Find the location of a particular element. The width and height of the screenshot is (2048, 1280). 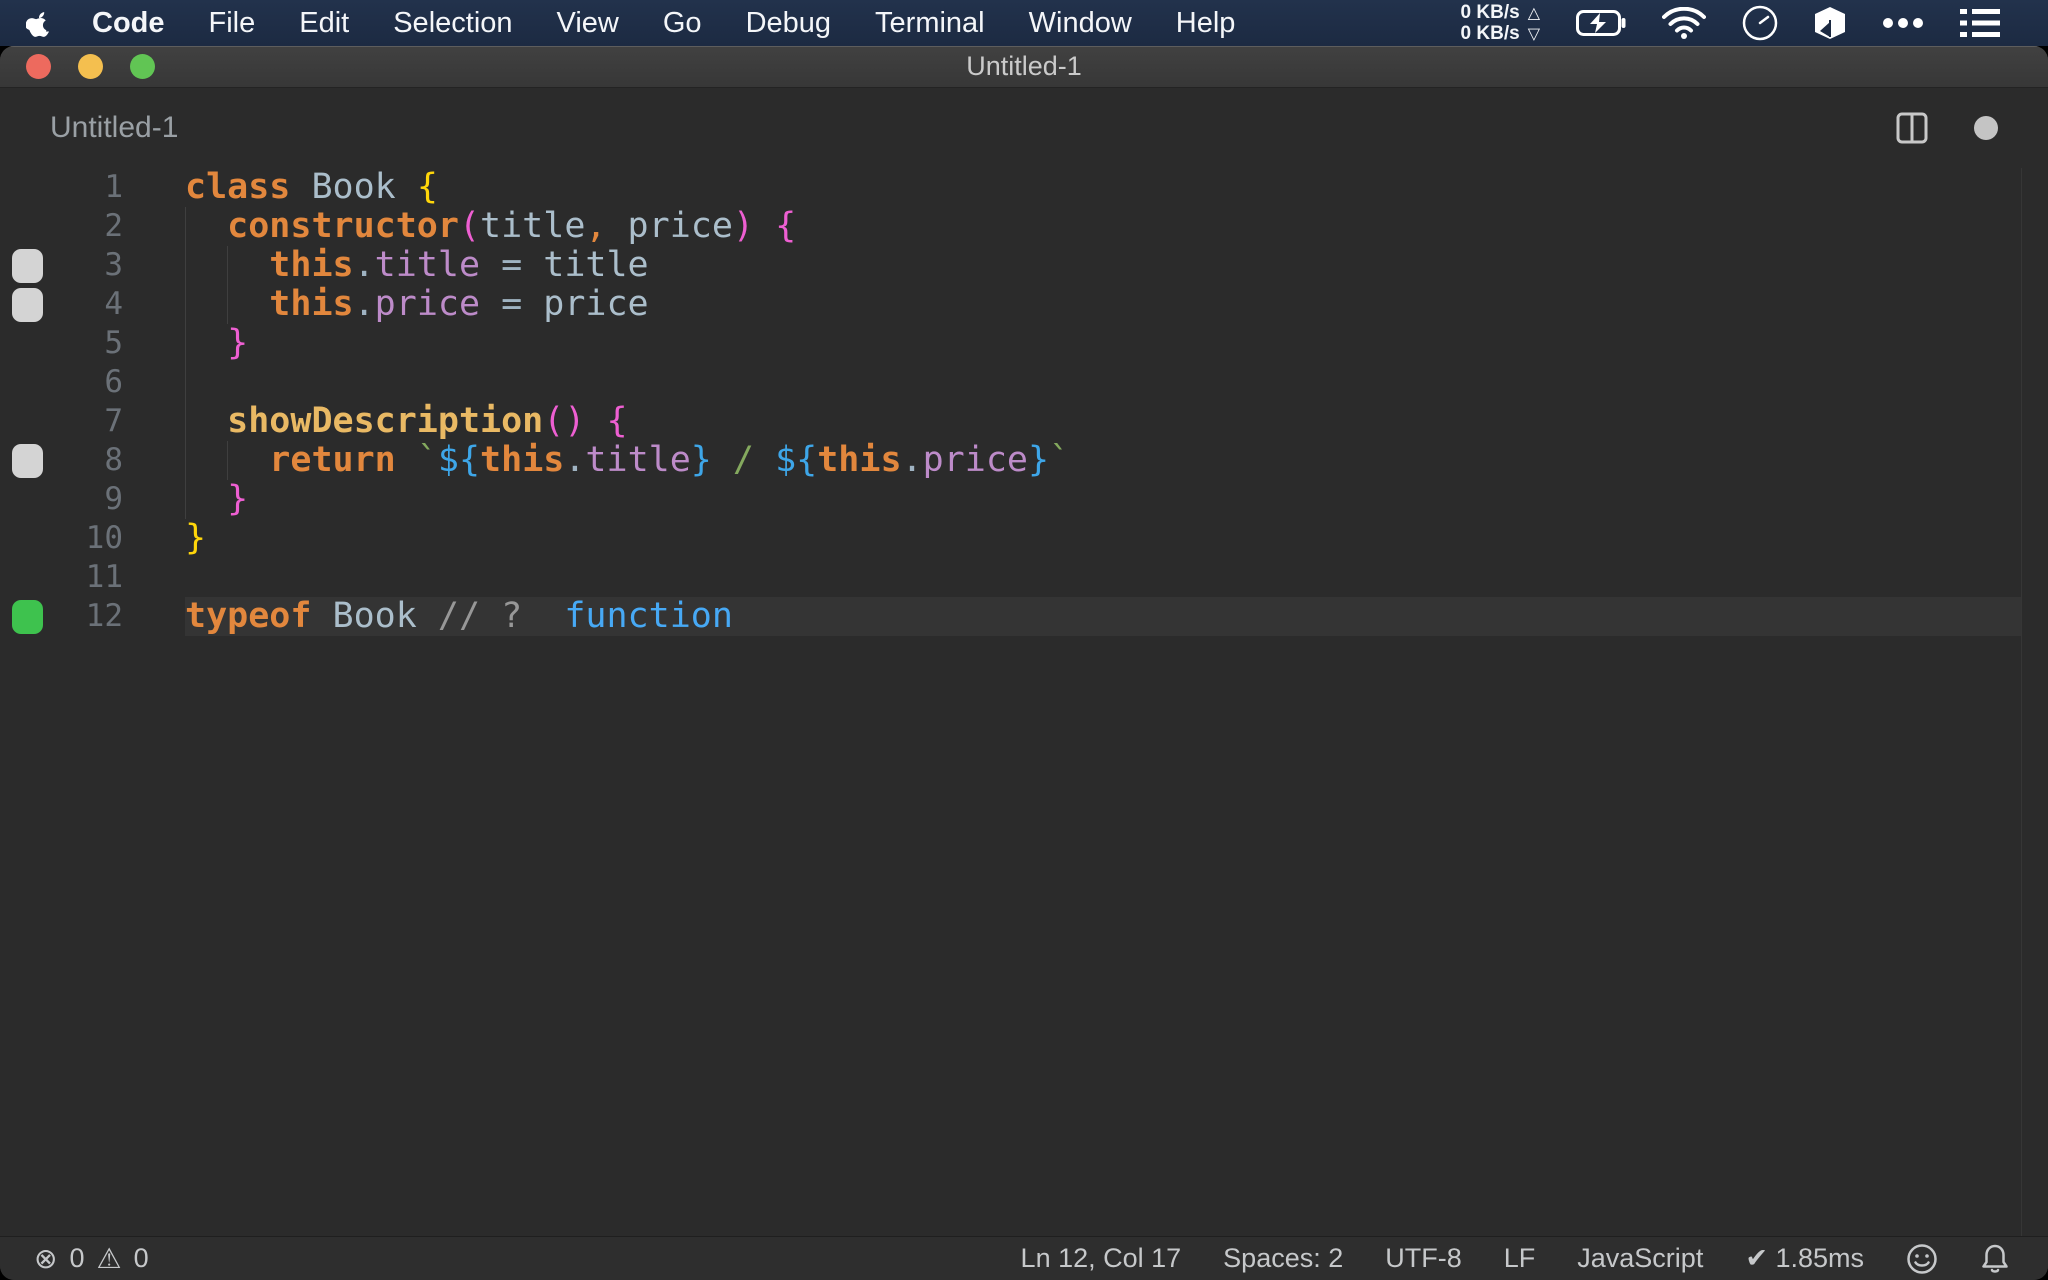

code-line-content: this.title = title is located at coordinates (1103, 265).